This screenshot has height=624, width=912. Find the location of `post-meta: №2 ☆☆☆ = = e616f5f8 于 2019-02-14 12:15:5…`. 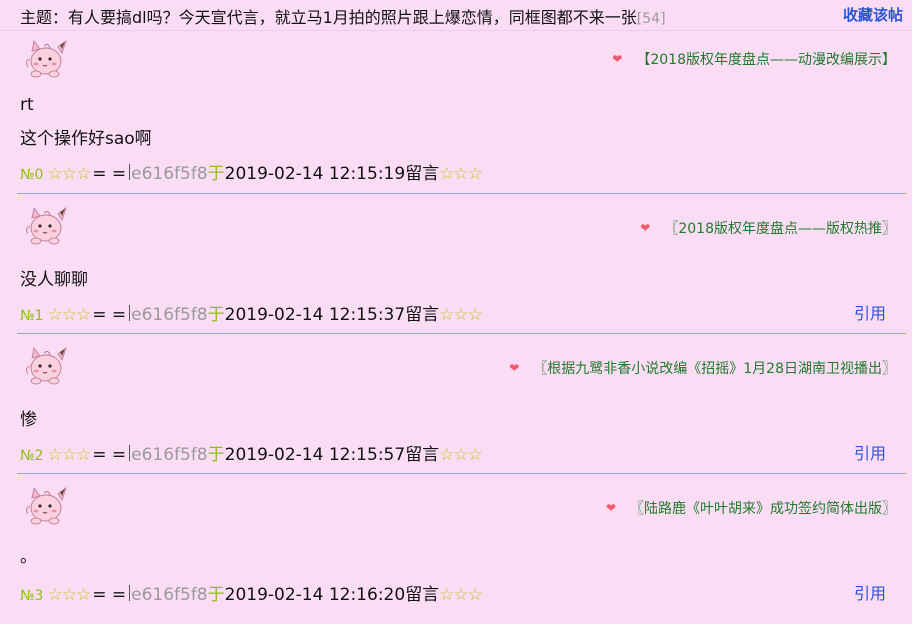

post-meta: №2 ☆☆☆ = = e616f5f8 于 2019-02-14 12:15:5… is located at coordinates (251, 452).